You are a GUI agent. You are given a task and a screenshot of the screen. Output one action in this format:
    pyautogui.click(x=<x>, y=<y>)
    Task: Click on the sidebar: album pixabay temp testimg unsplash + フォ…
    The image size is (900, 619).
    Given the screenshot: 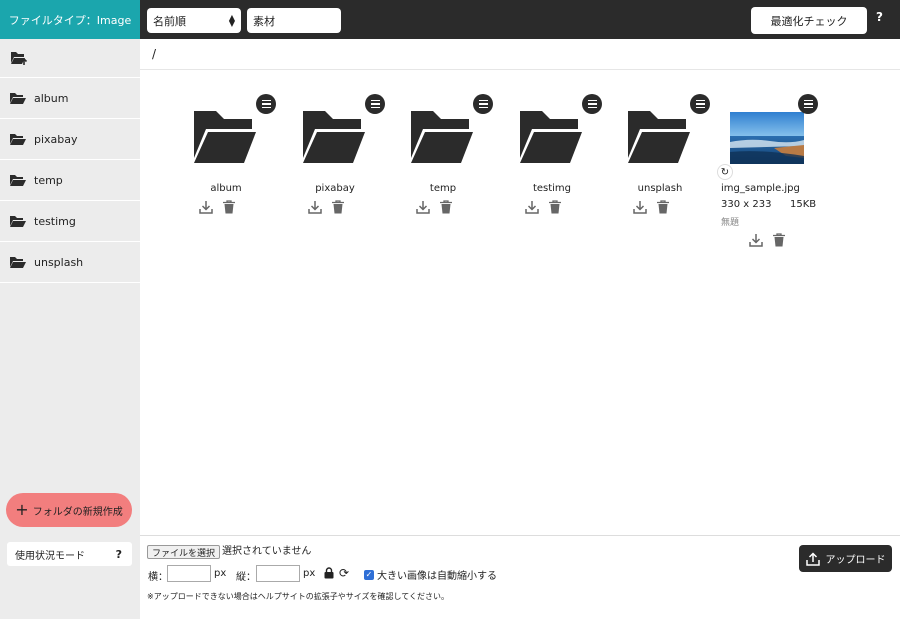 What is the action you would take?
    pyautogui.click(x=70, y=329)
    